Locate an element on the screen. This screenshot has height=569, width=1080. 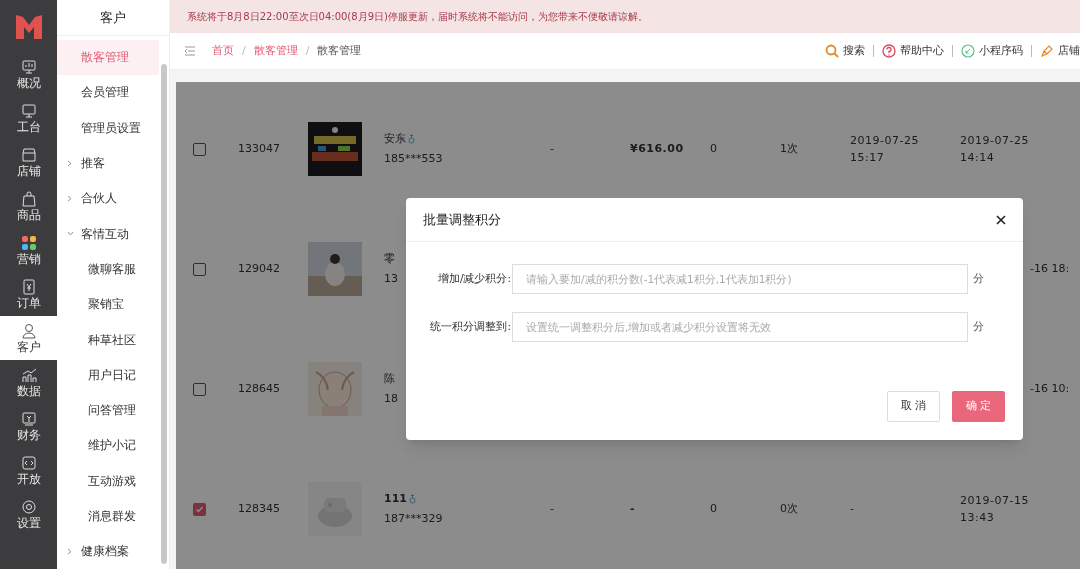
submenu-item: 维护小记 is located at coordinates (108, 445).